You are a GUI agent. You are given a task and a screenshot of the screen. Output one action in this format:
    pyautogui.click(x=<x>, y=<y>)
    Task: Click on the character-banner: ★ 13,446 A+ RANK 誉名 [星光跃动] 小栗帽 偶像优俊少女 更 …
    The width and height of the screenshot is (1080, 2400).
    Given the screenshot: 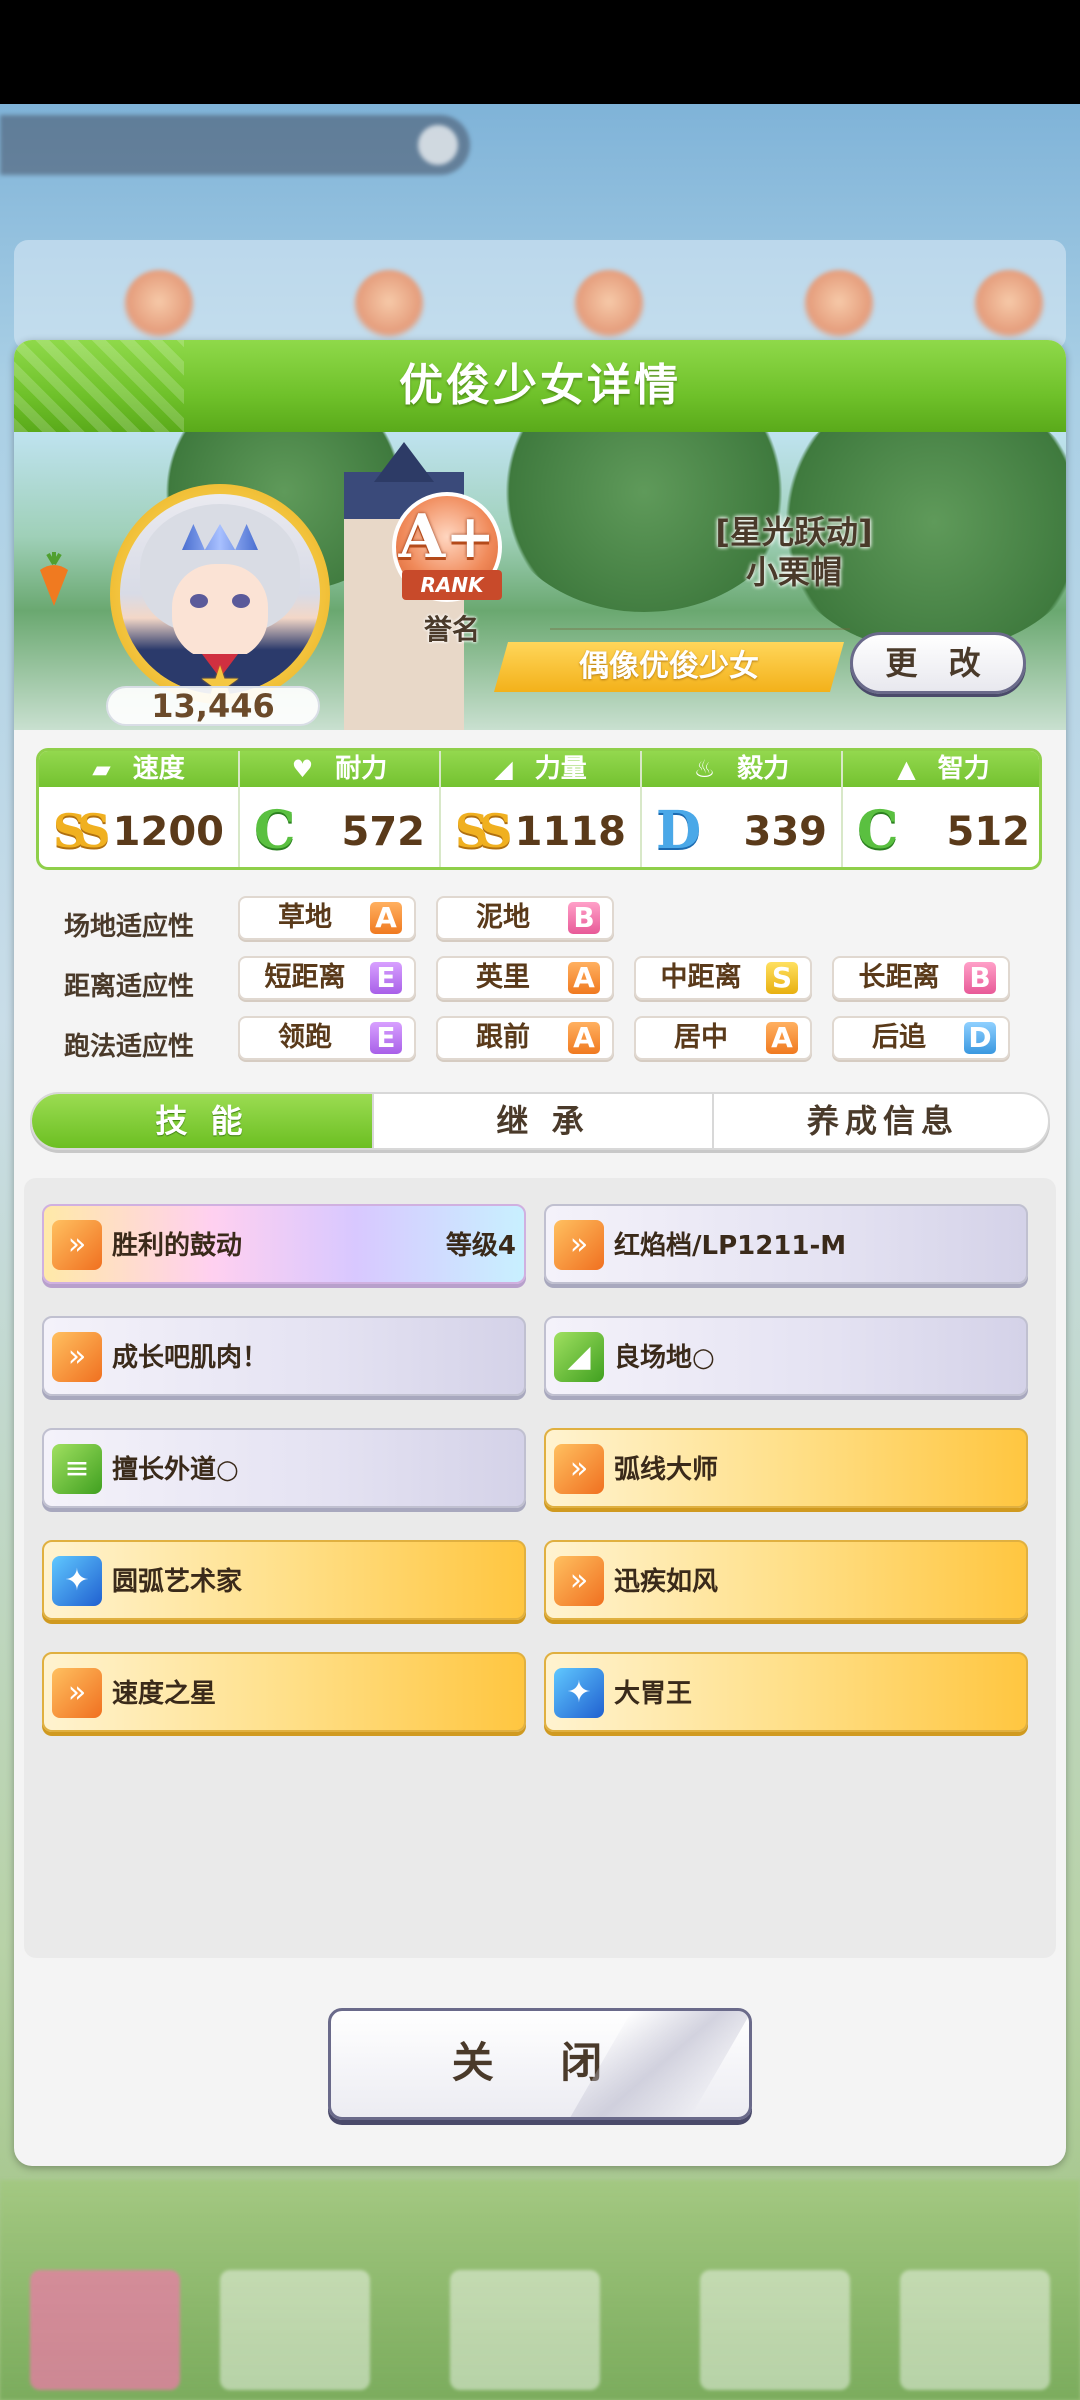 What is the action you would take?
    pyautogui.click(x=540, y=581)
    